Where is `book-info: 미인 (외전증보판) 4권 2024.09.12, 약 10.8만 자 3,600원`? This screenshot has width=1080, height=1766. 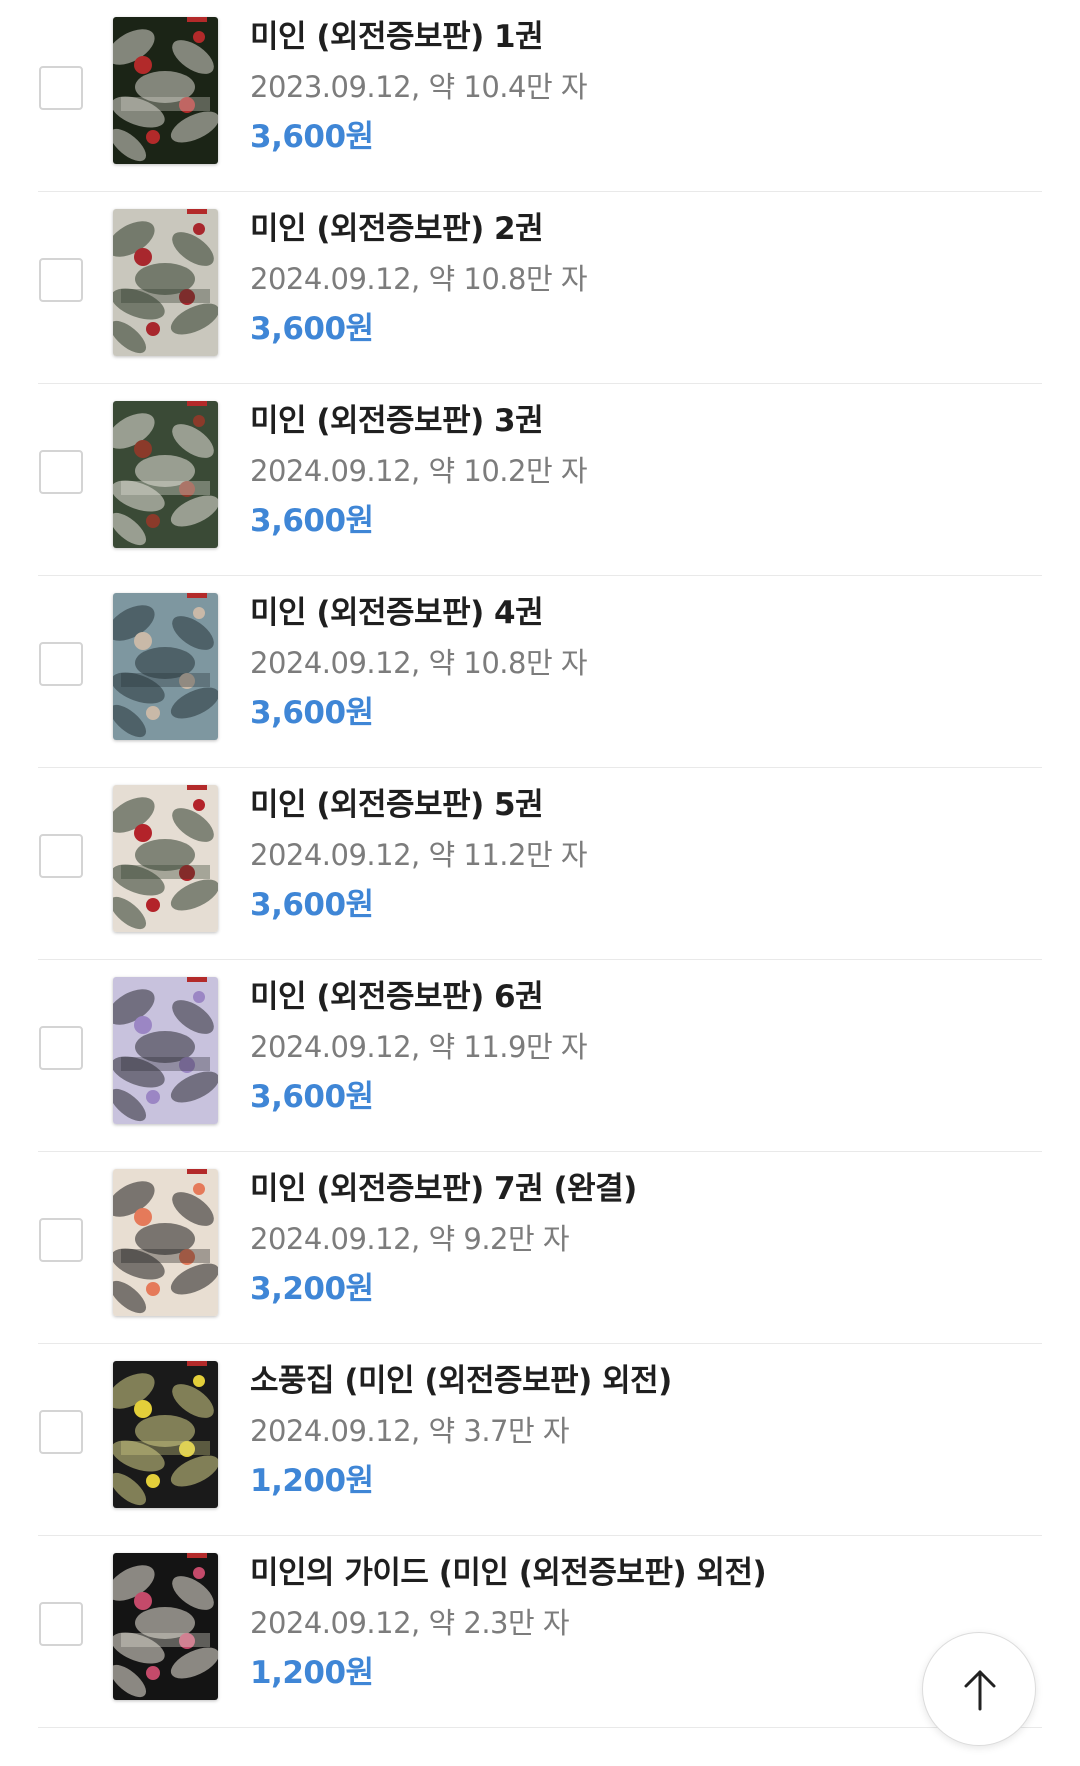 book-info: 미인 (외전증보판) 4권 2024.09.12, 약 10.8만 자 3,600원 is located at coordinates (419, 663).